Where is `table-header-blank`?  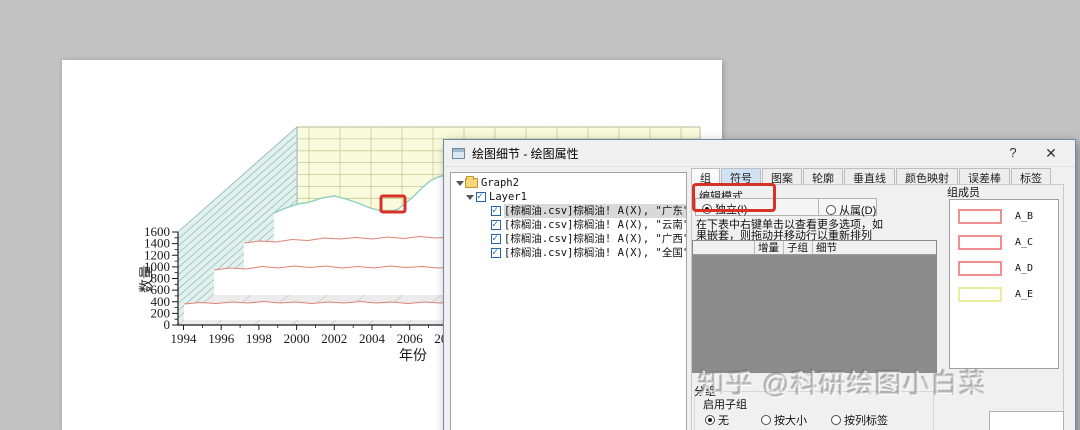 table-header-blank is located at coordinates (724, 247).